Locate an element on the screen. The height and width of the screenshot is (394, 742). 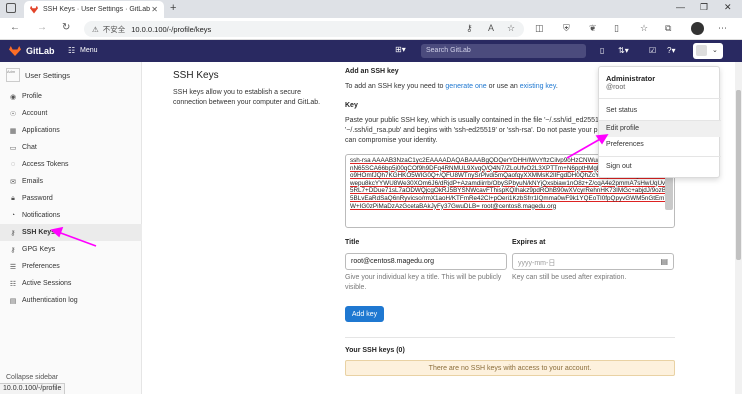
url-bar: ⚠ 不安全 10.0.0.100/-/profile/keys is located at coordinates (304, 29).